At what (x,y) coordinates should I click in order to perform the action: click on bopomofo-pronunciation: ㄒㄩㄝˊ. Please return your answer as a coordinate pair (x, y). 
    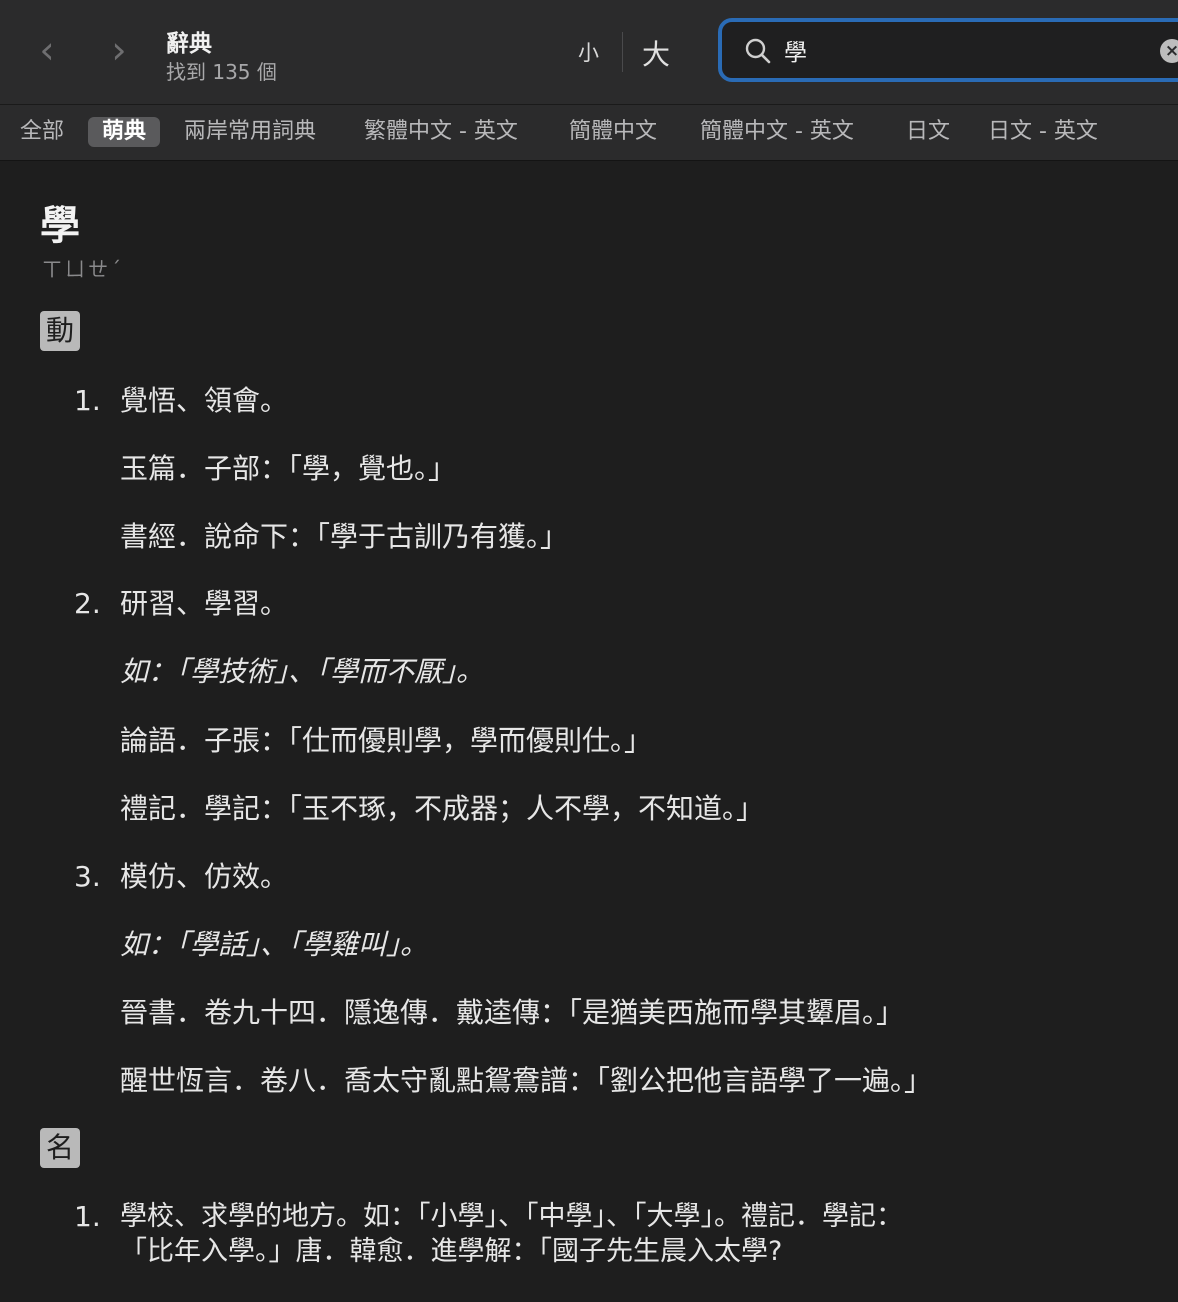
    Looking at the image, I should click on (83, 269).